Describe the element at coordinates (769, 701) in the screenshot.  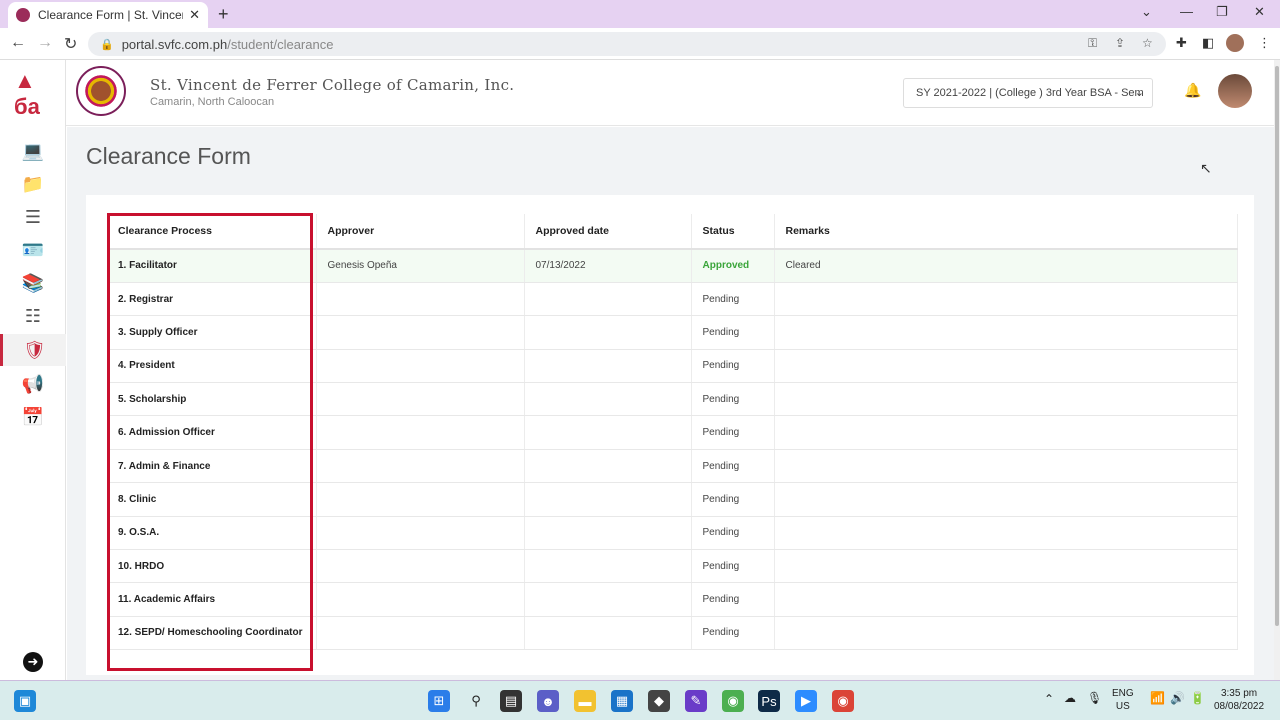
I see `photoshop-icon: Ps` at that location.